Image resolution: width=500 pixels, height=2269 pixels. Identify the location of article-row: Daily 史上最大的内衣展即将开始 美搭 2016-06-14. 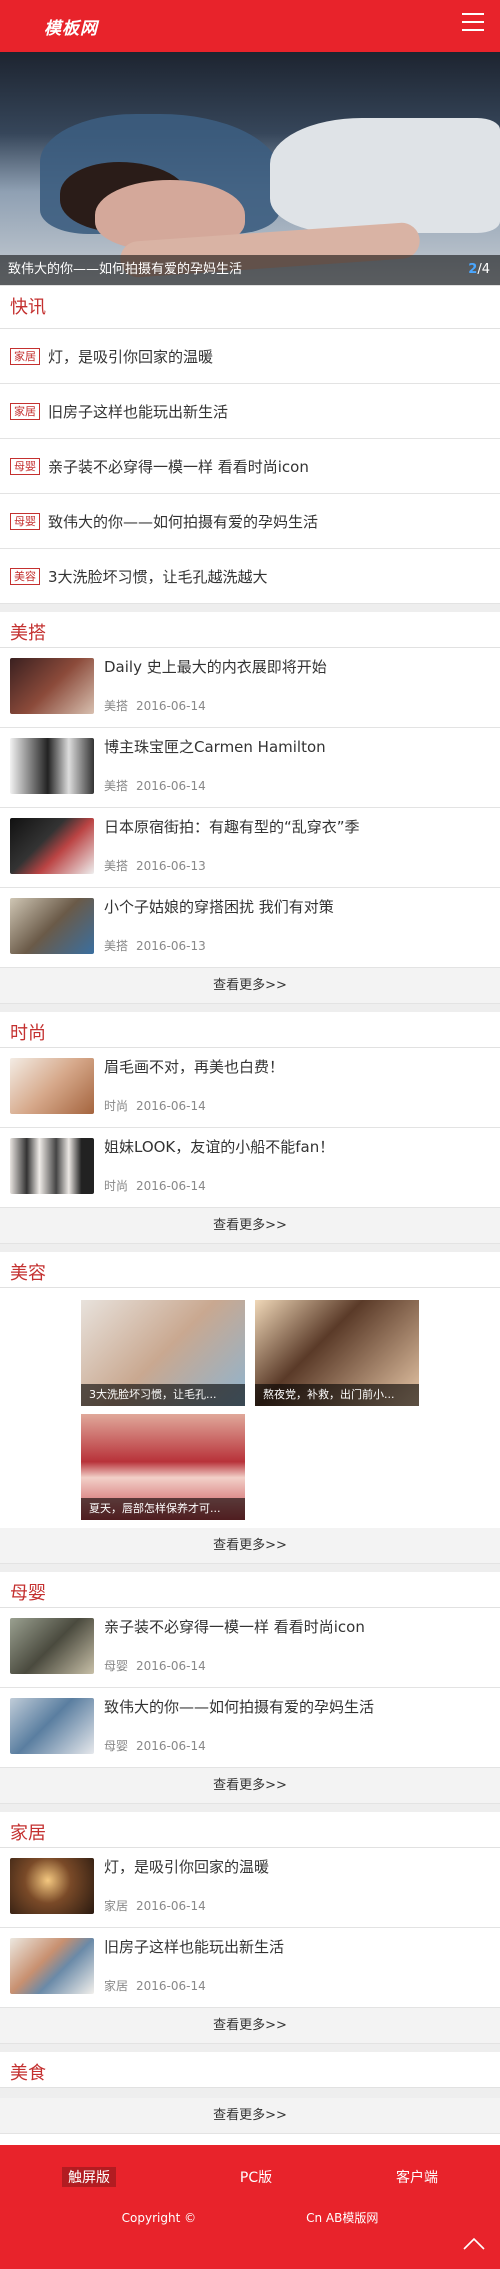
(250, 688).